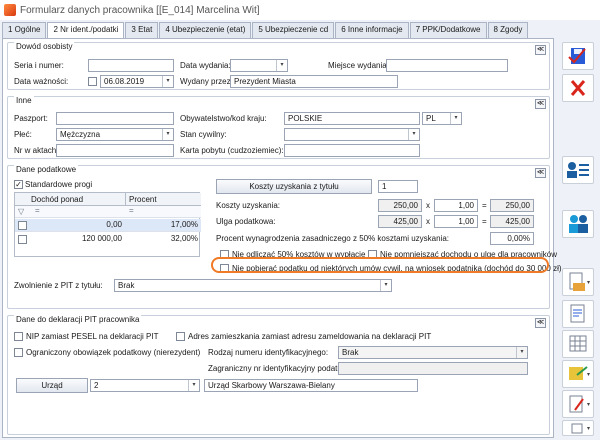 The height and width of the screenshot is (440, 600). Describe the element at coordinates (205, 30) in the screenshot. I see `tab-ubezpieczenie-etat: 4 Ubezpieczenie (etat)` at that location.